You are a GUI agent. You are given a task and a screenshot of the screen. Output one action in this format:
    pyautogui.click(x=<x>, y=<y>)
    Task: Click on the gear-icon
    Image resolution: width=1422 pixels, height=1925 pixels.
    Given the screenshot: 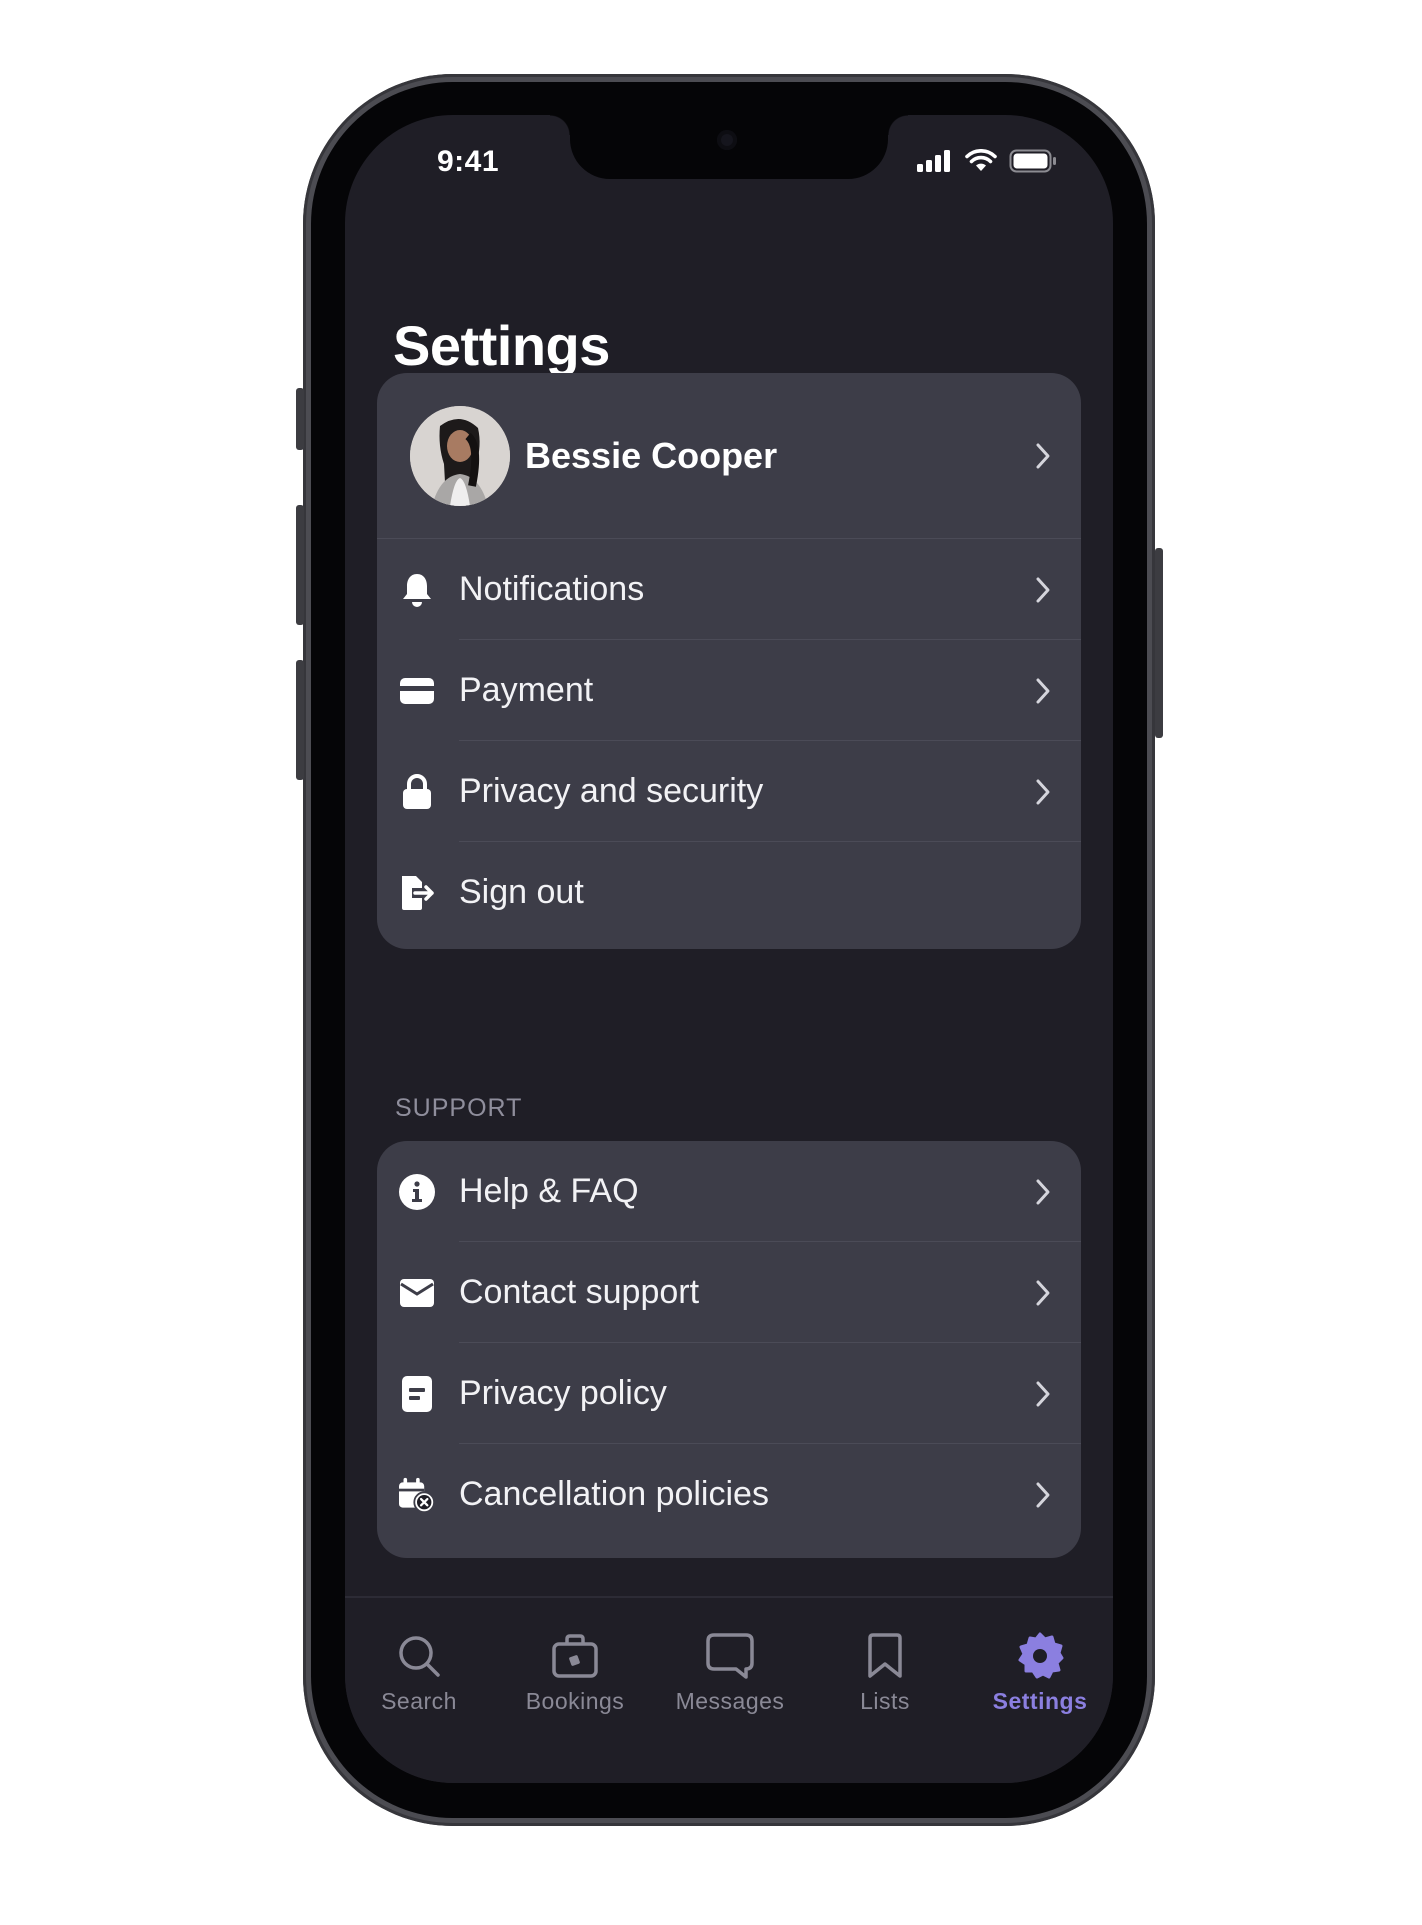 What is the action you would take?
    pyautogui.click(x=1040, y=1656)
    